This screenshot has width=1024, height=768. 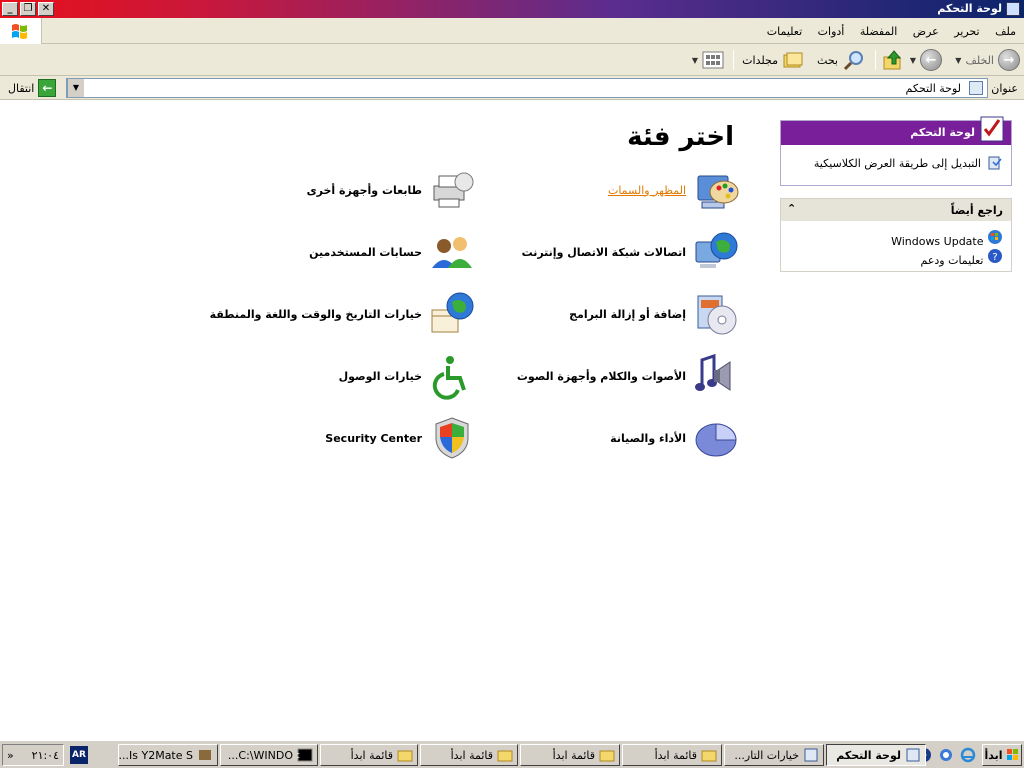 I want to click on category-appearance: المظهر والسمات, so click(x=674, y=190).